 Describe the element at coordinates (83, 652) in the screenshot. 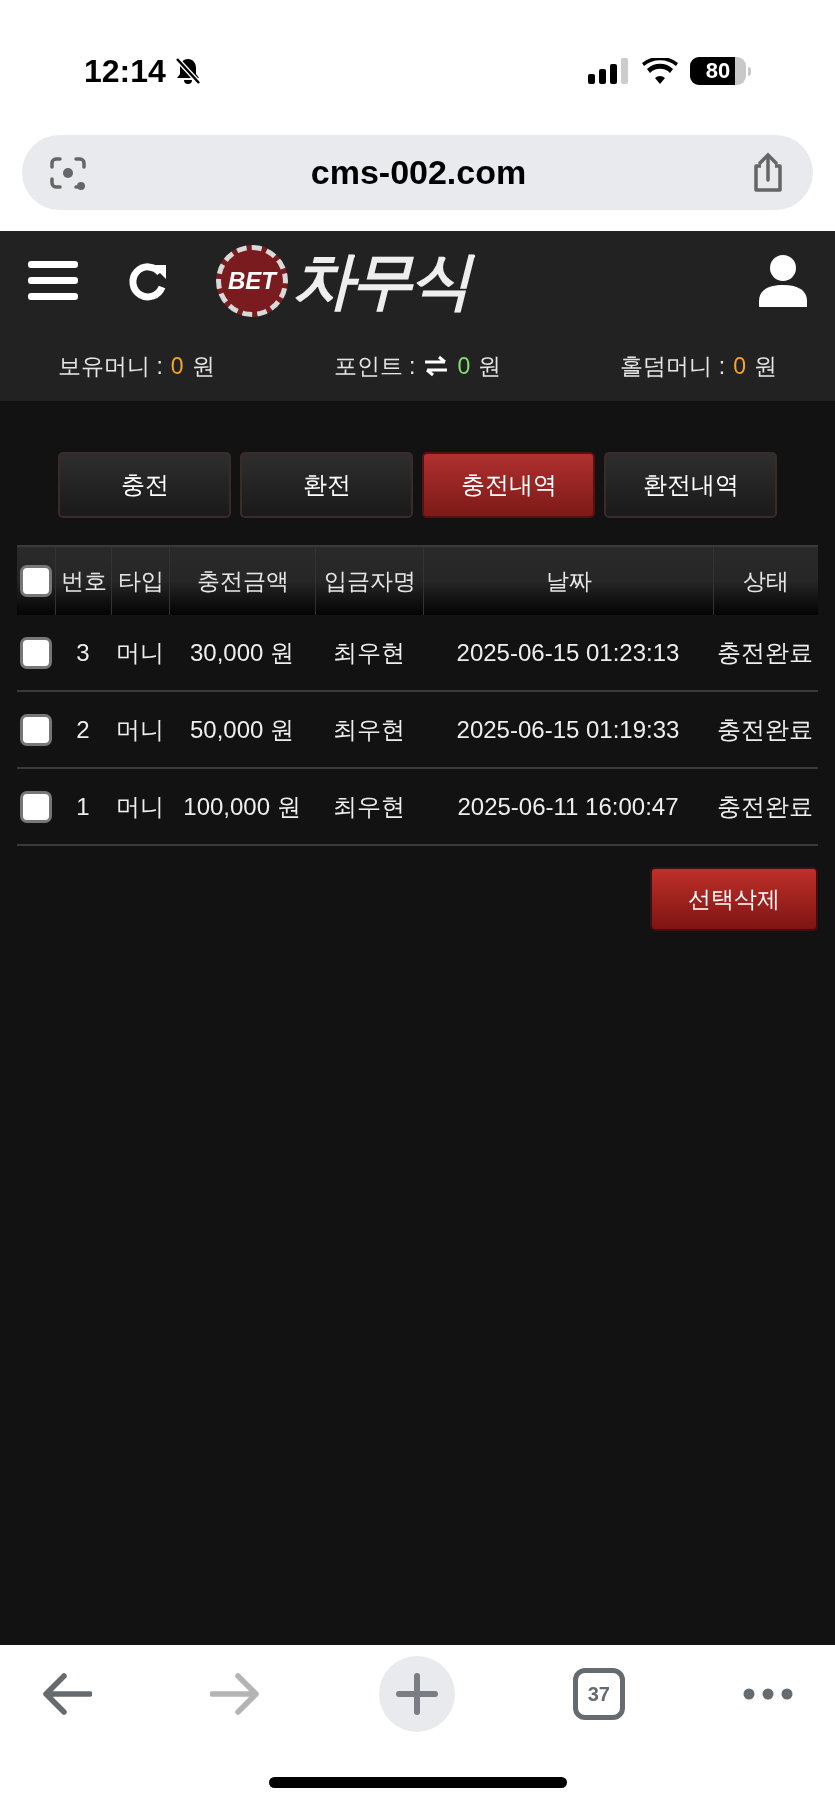

I see `table-cell-text: 3` at that location.